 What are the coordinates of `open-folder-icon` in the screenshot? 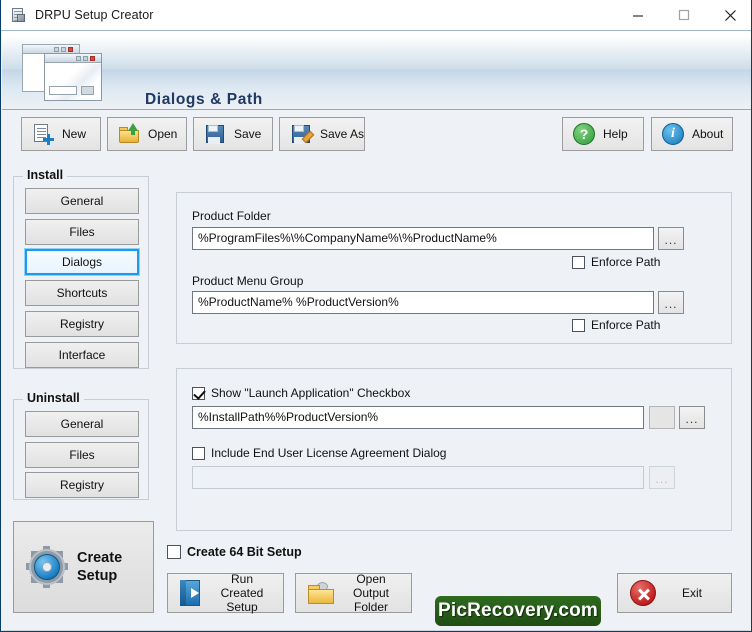 It's located at (129, 134).